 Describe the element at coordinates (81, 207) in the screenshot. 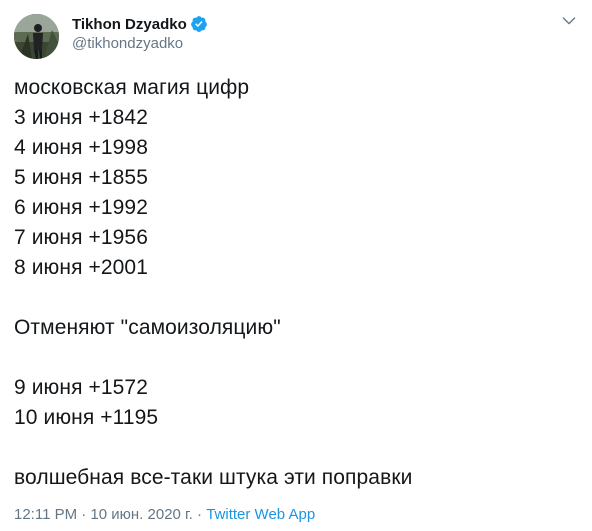

I see `tweet-line: 6 июня +1992` at that location.